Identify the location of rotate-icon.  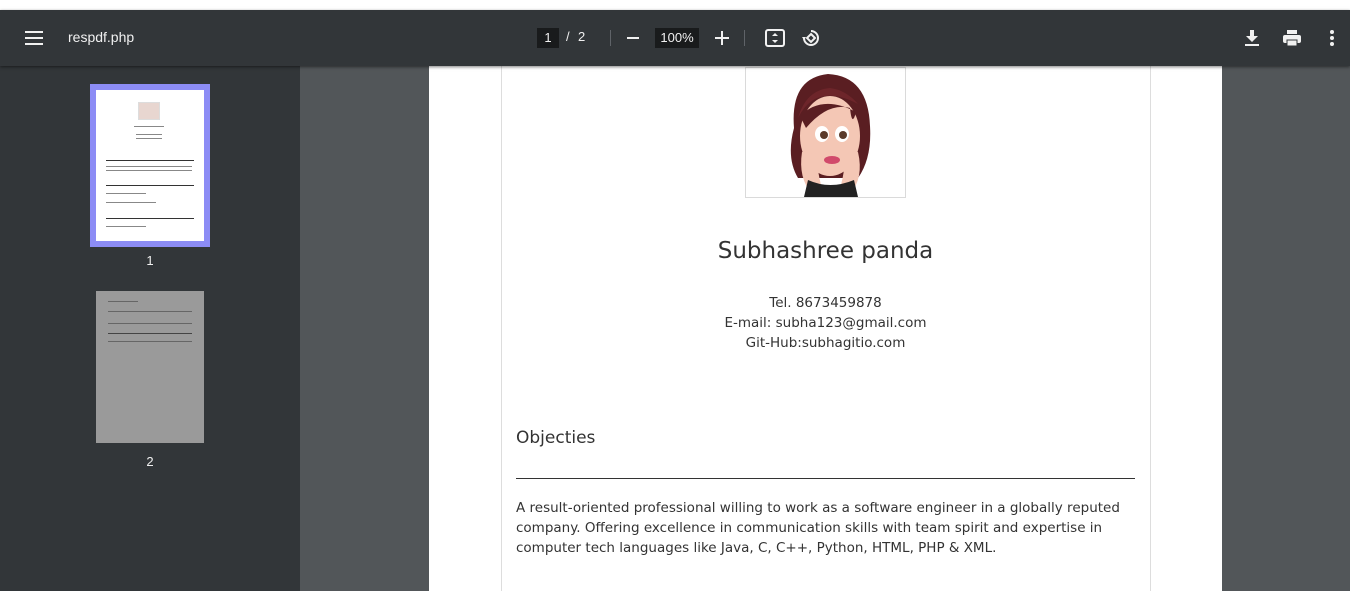
(811, 38).